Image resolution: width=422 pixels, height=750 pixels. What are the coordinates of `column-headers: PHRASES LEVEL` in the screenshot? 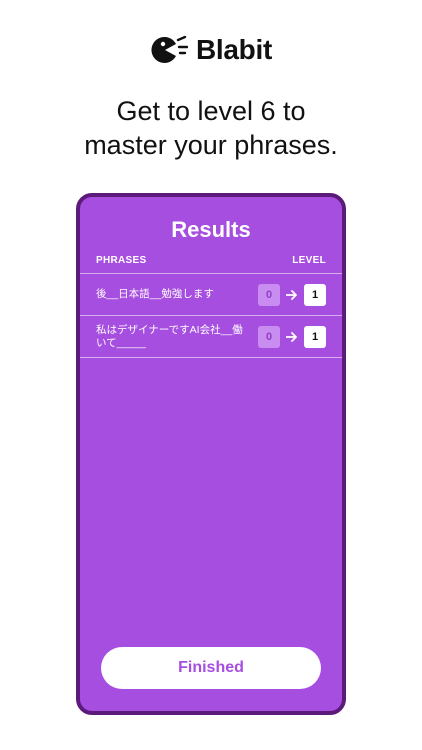 It's located at (211, 260).